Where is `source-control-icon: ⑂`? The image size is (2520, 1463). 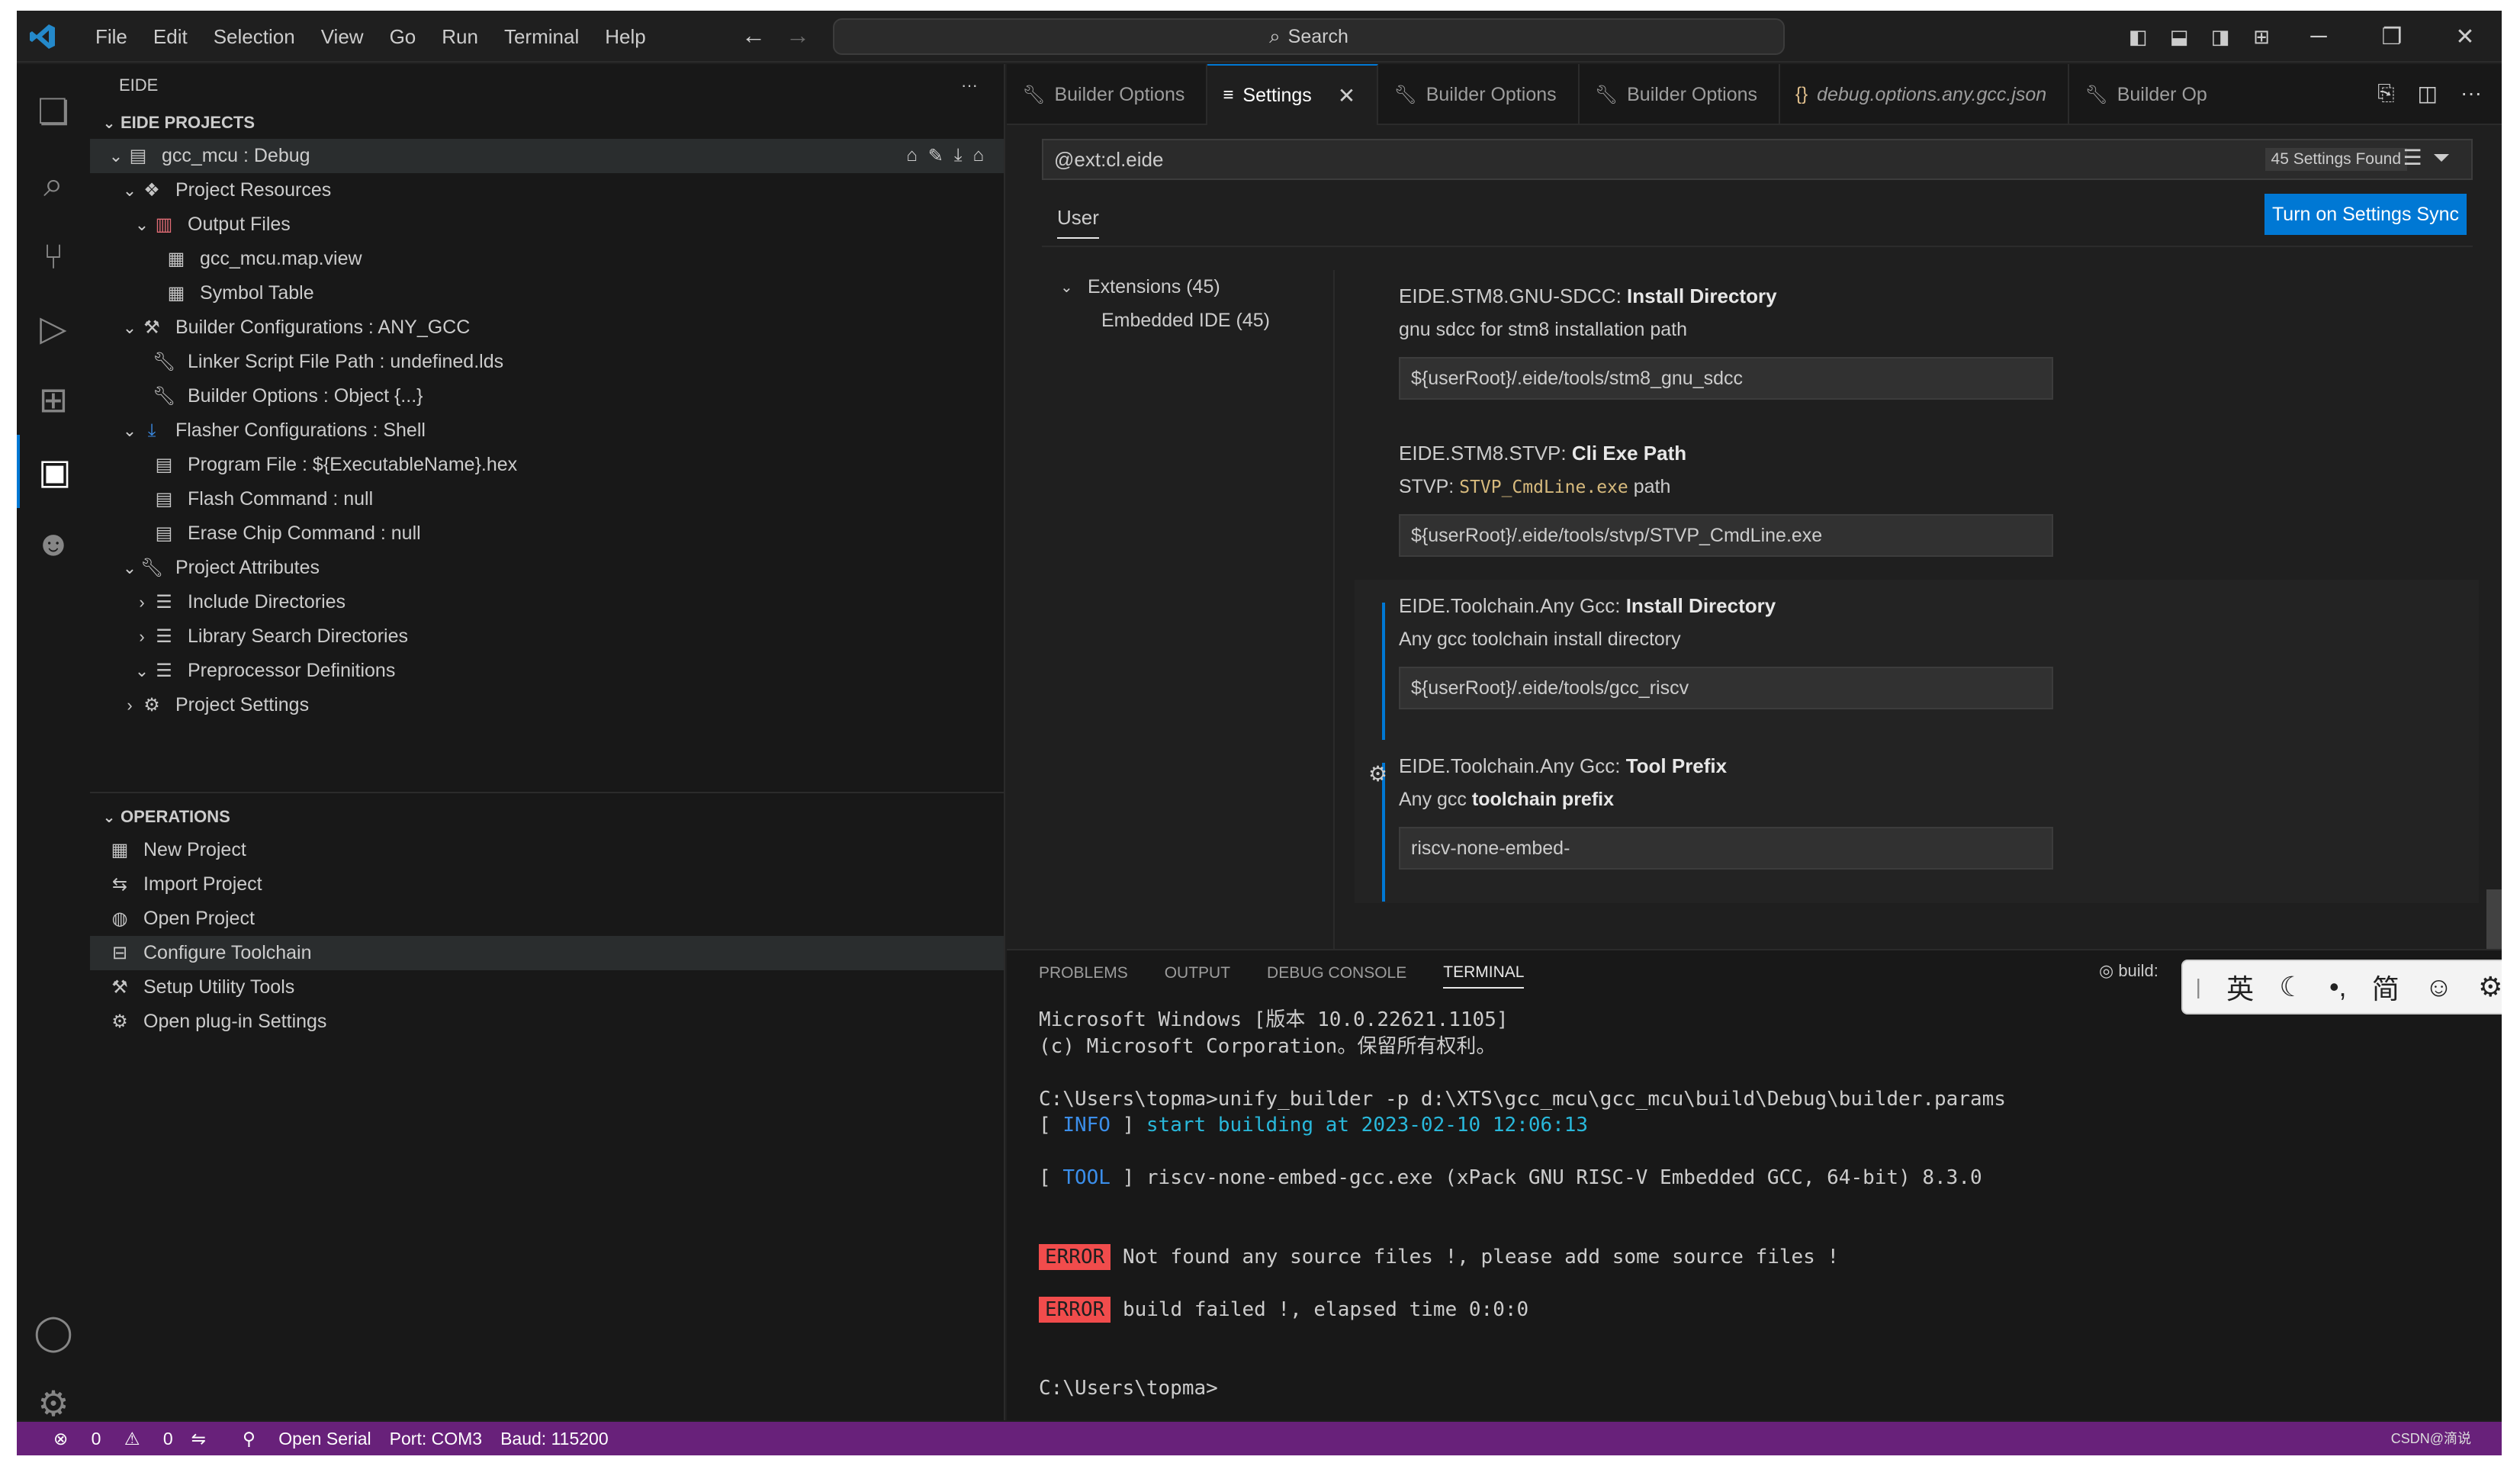 source-control-icon: ⑂ is located at coordinates (53, 256).